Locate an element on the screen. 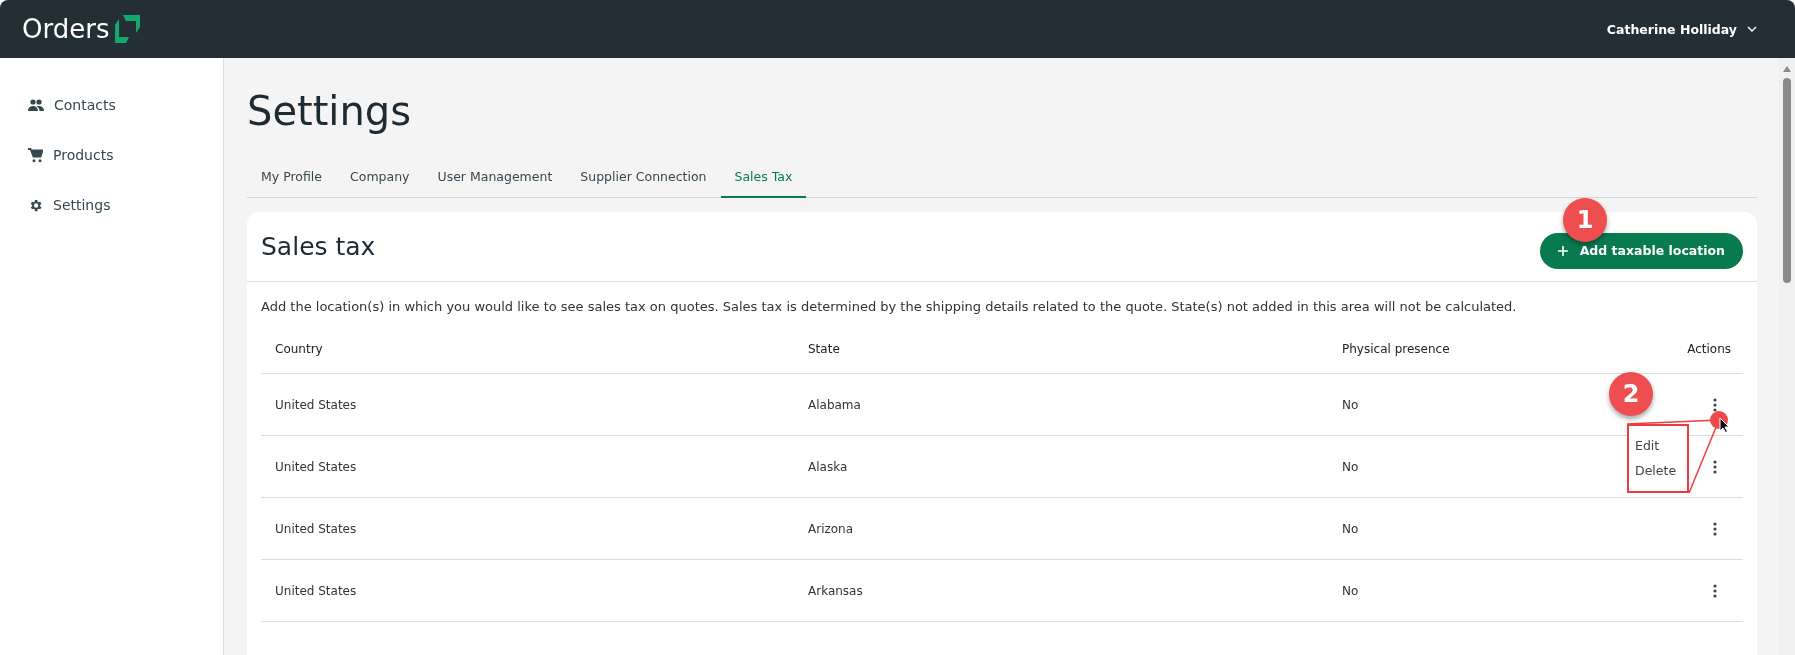 The image size is (1795, 655). sidebar-item: Settings is located at coordinates (125, 205).